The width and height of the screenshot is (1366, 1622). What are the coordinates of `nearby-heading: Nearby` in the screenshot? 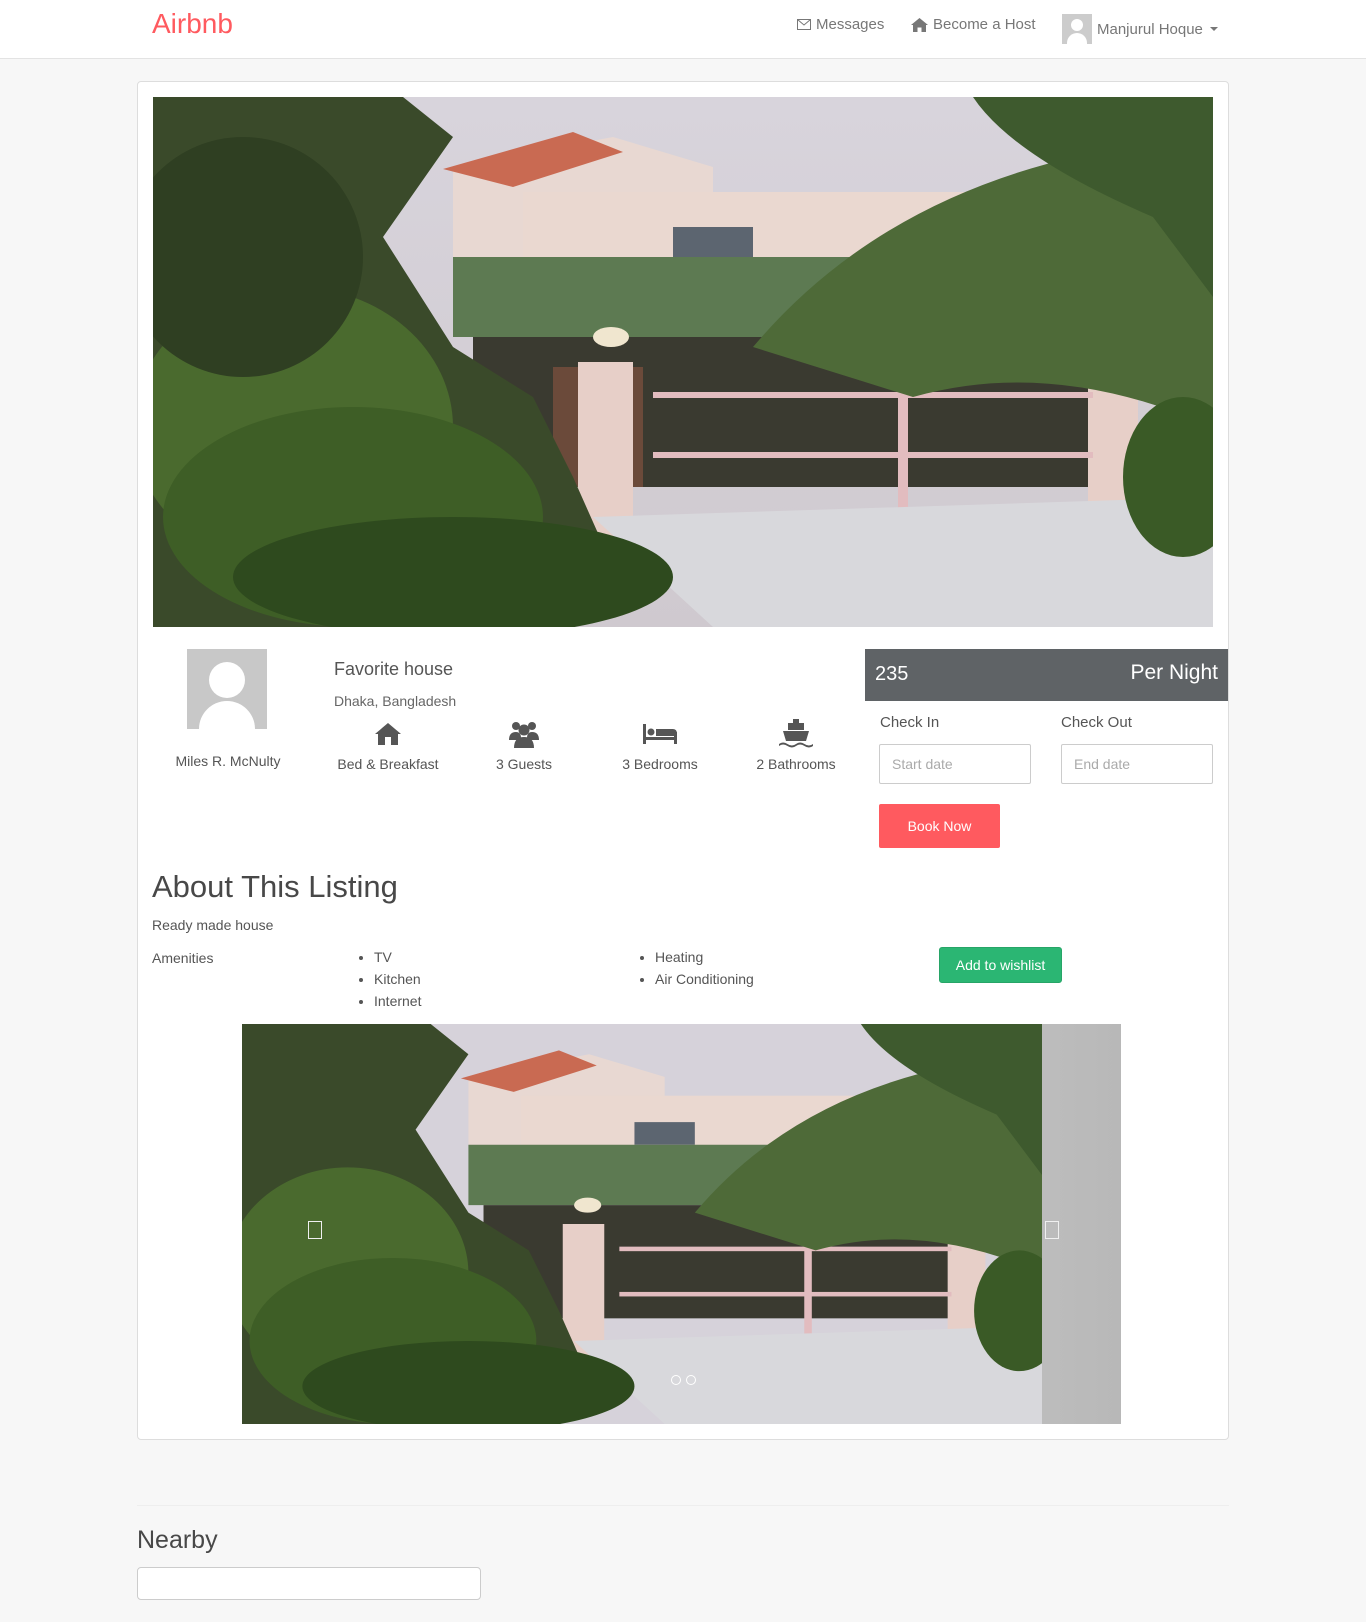 It's located at (177, 1540).